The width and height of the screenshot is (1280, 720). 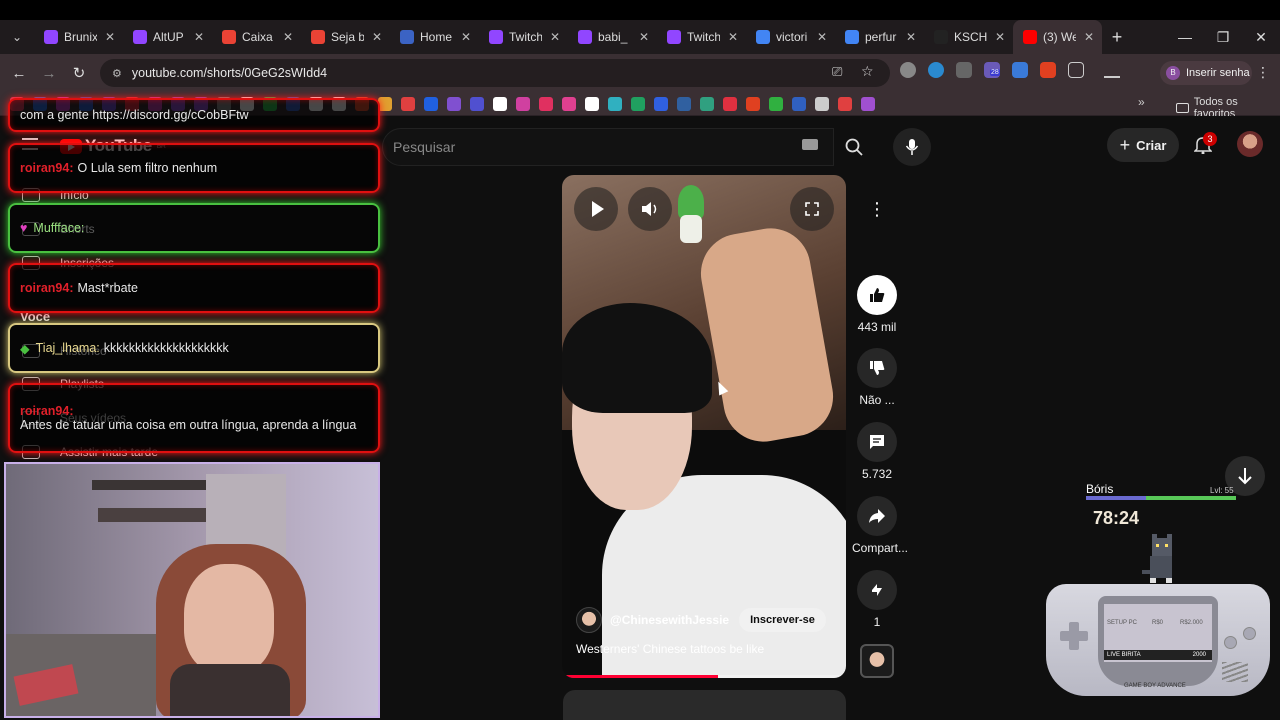 I want to click on play-icon, so click(x=597, y=209).